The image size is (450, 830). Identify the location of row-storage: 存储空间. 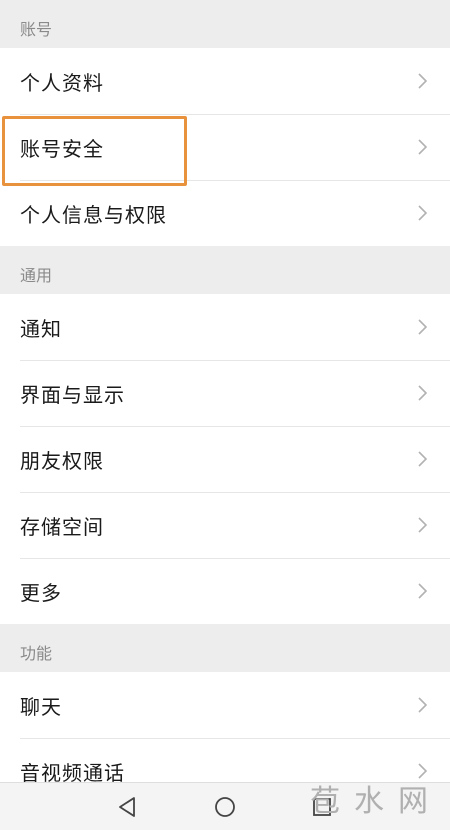
(225, 525).